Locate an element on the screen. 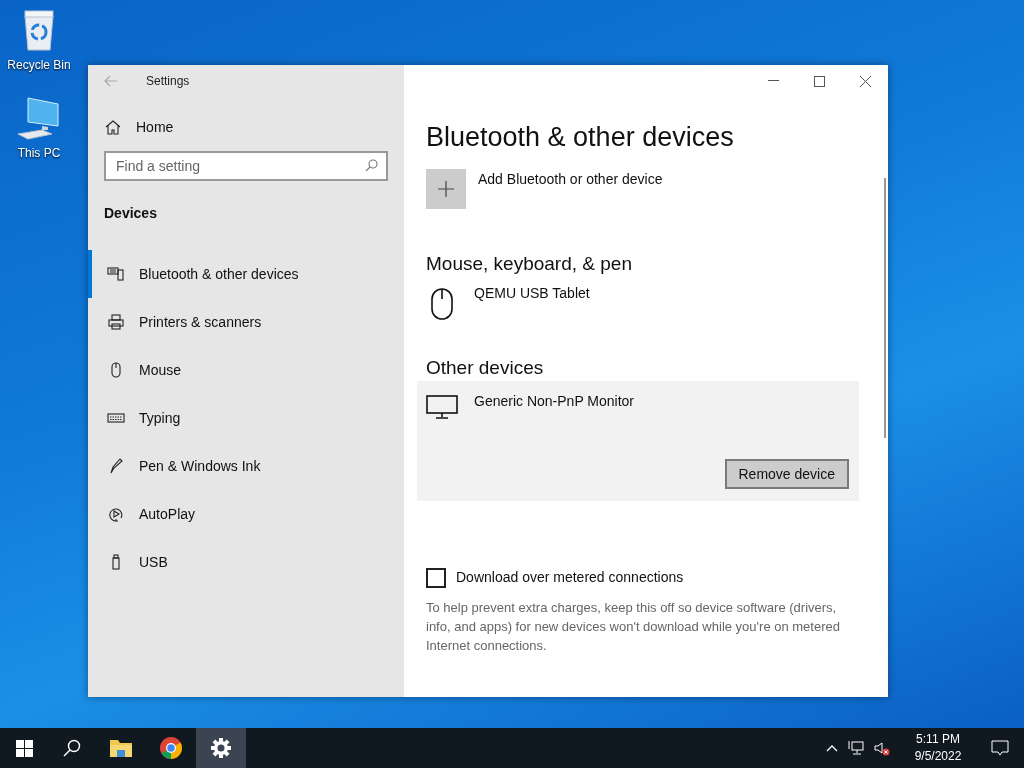  home-link: Home is located at coordinates (155, 127).